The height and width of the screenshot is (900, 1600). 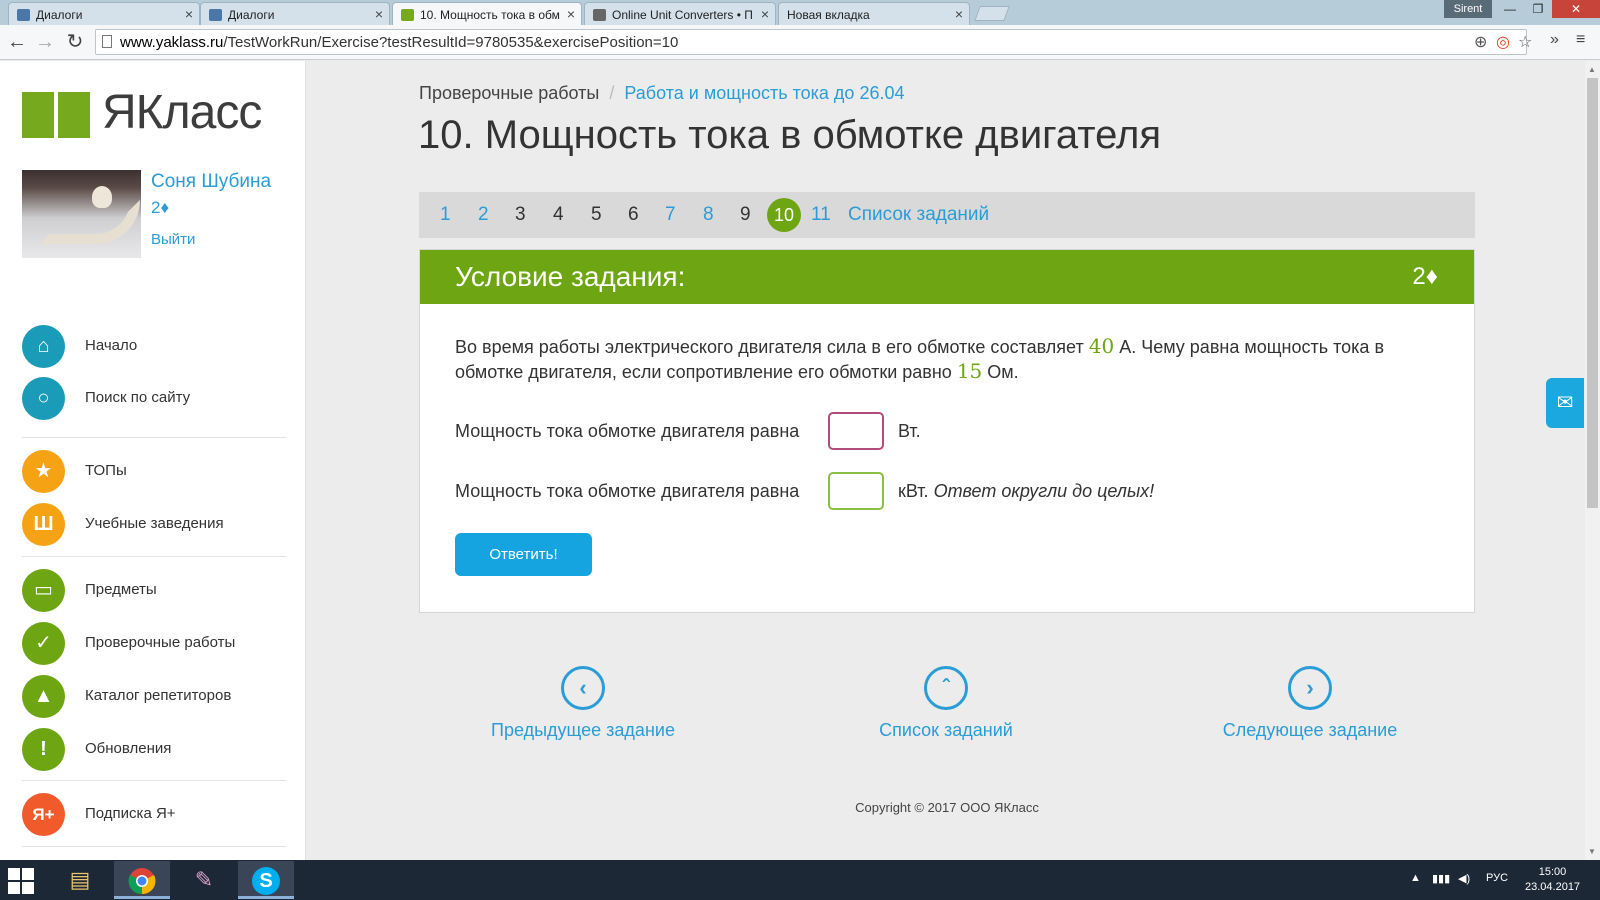 I want to click on breadcrumb-root: Проверочные работы, so click(x=509, y=93).